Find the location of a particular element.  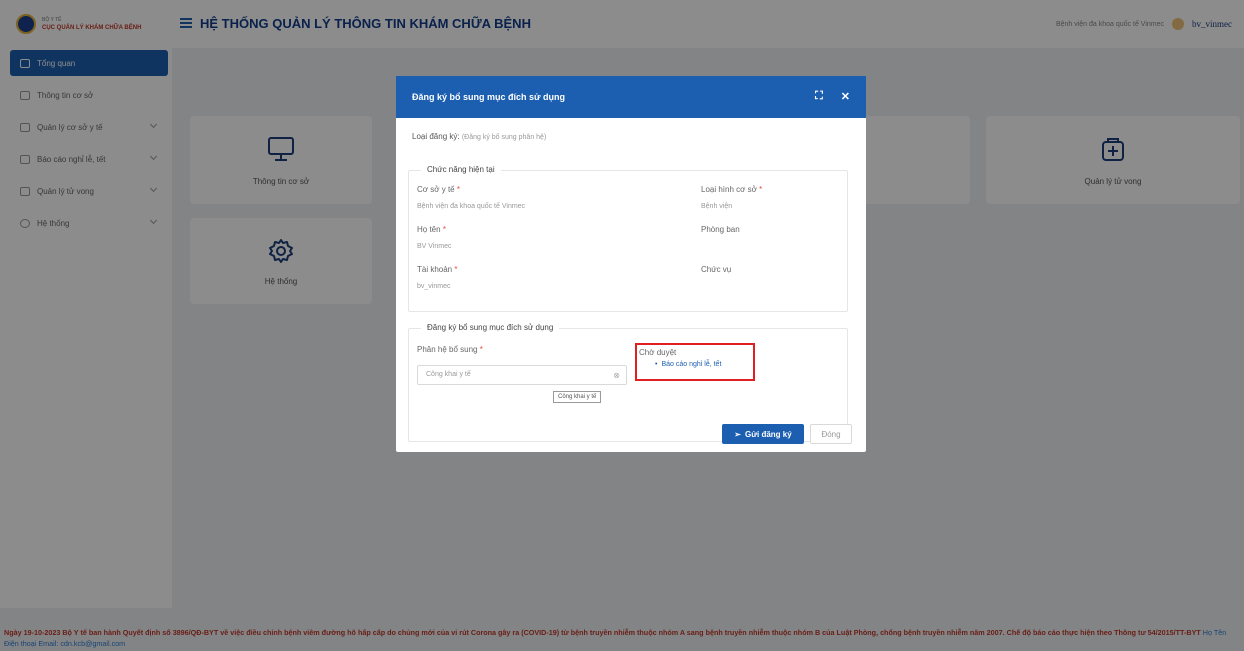

account-label: Tài khoản * is located at coordinates (437, 269).